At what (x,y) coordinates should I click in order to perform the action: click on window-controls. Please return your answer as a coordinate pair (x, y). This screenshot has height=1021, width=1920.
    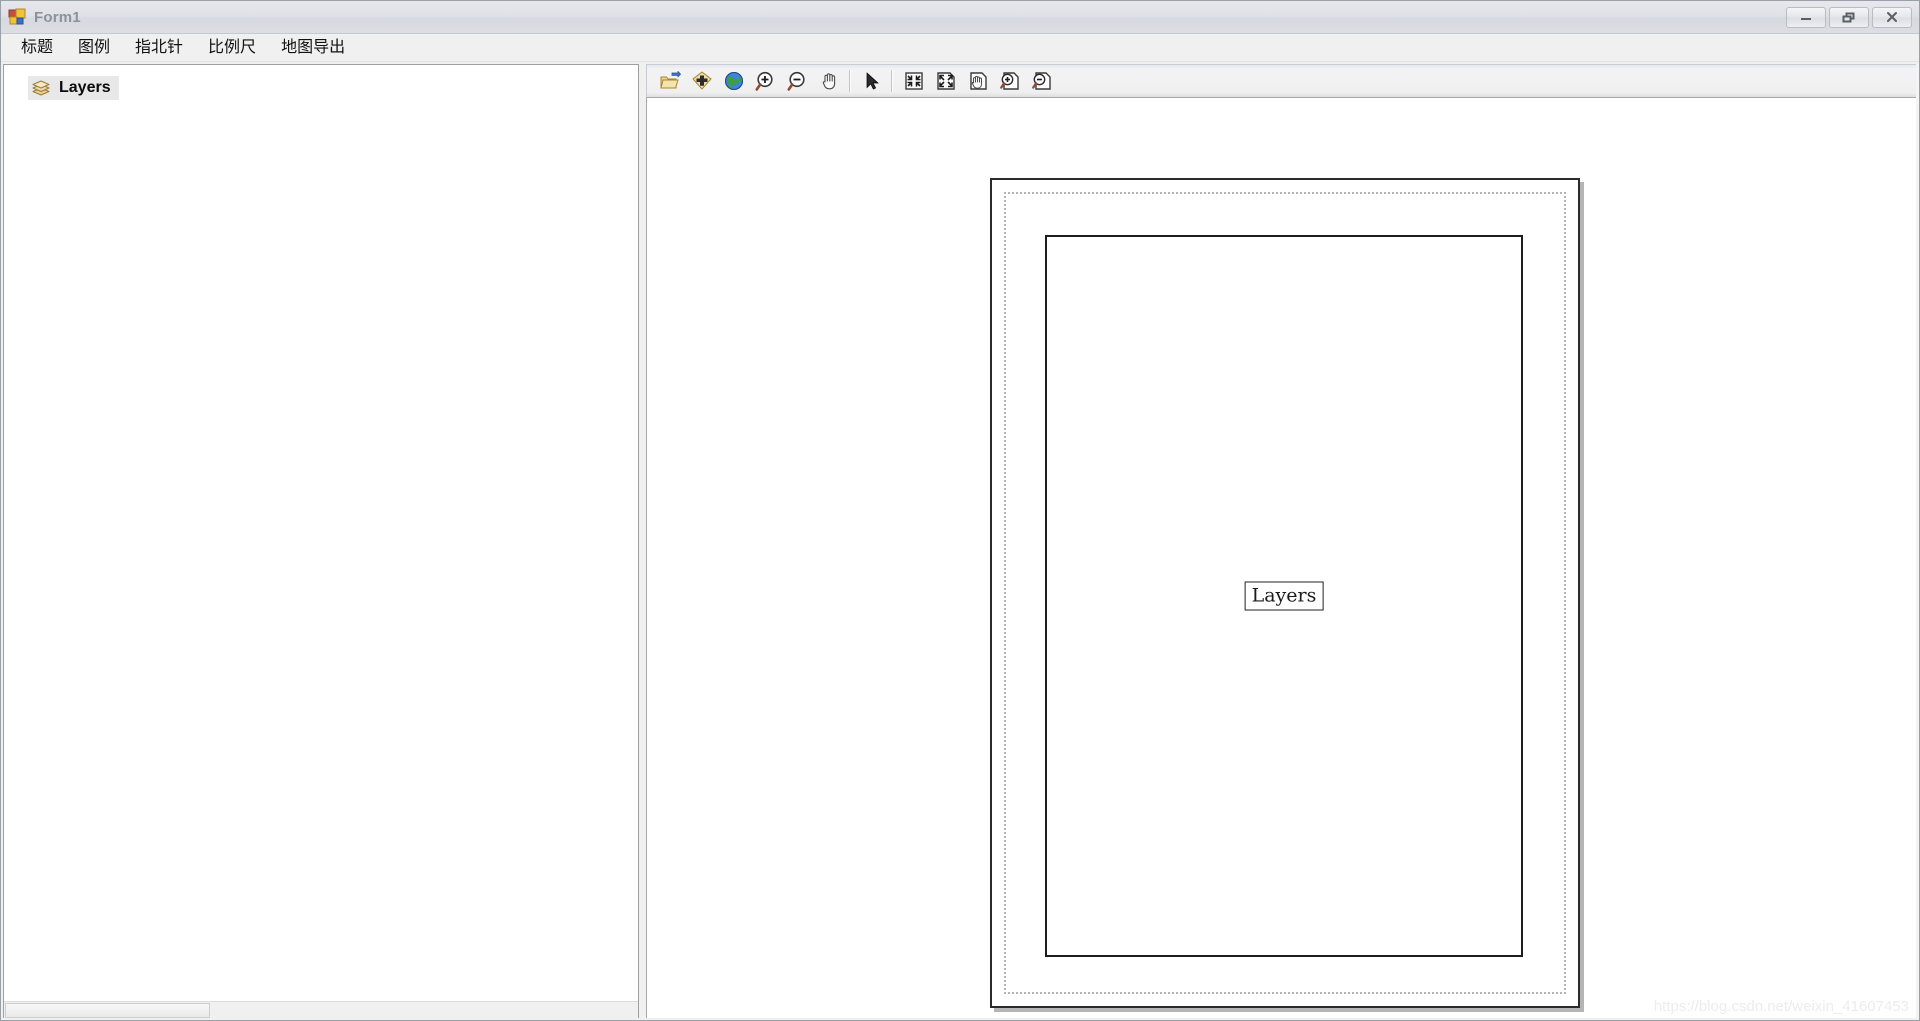
    Looking at the image, I should click on (1849, 17).